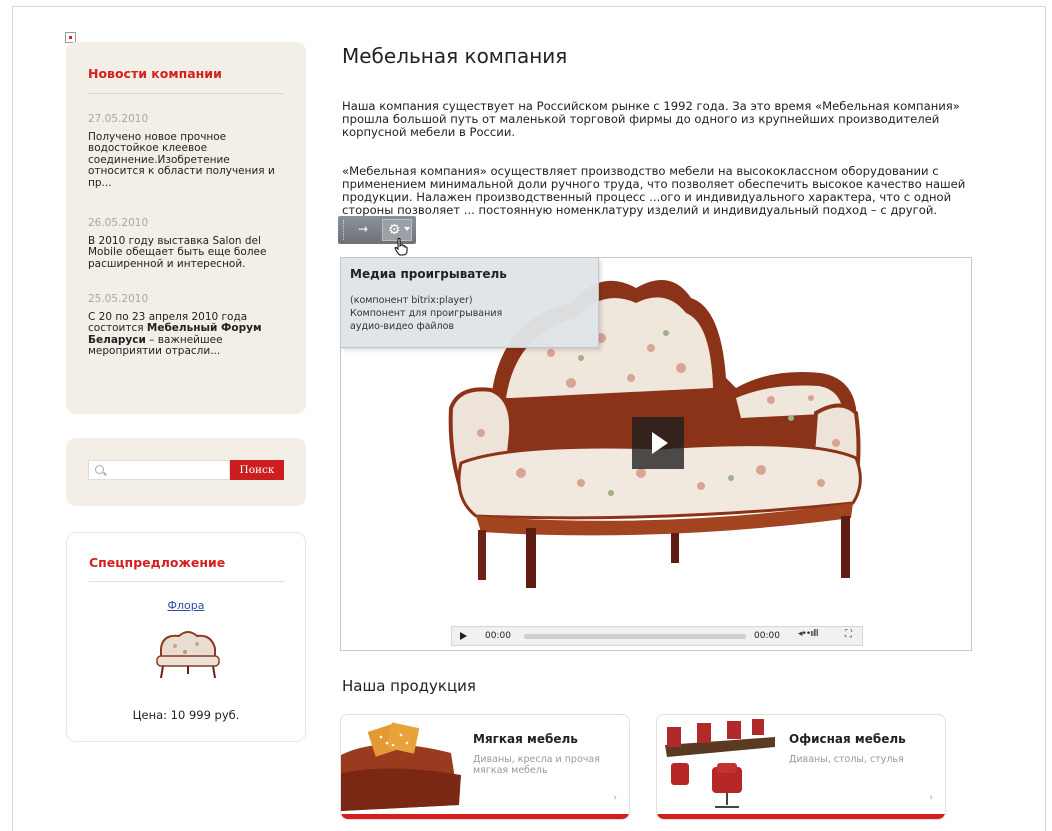 The width and height of the screenshot is (1052, 831). I want to click on news-title: Новости компании, so click(155, 73).